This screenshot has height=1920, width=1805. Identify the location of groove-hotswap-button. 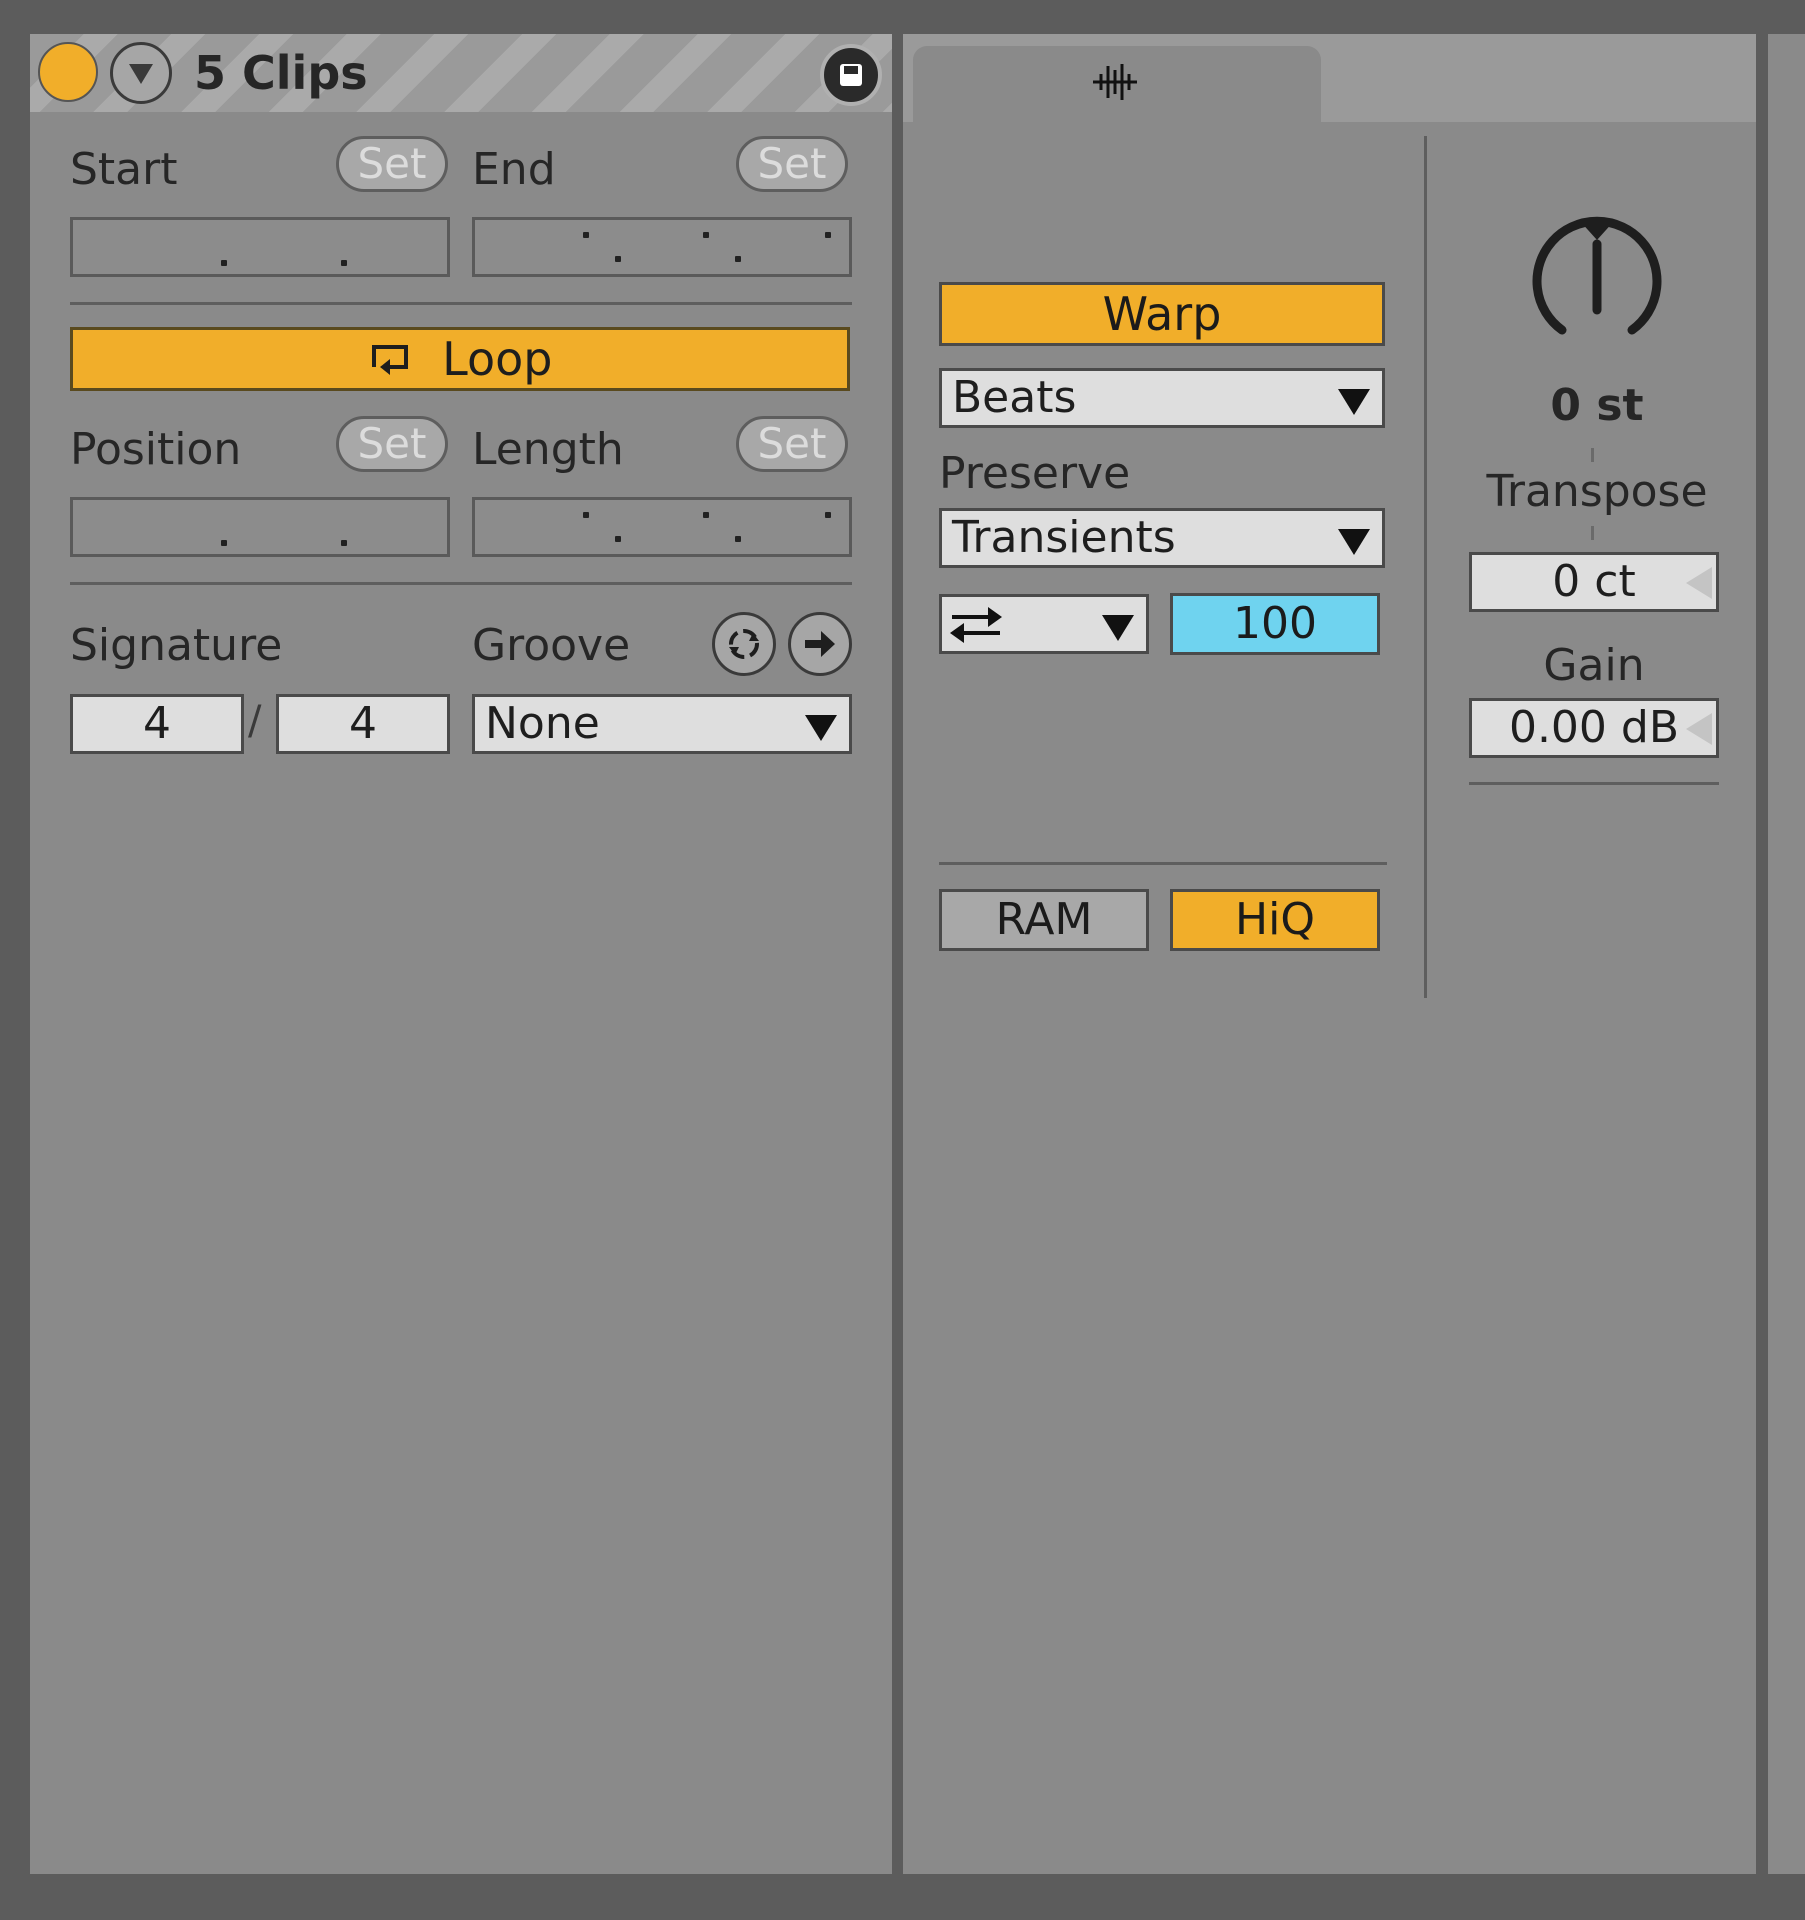
(820, 644).